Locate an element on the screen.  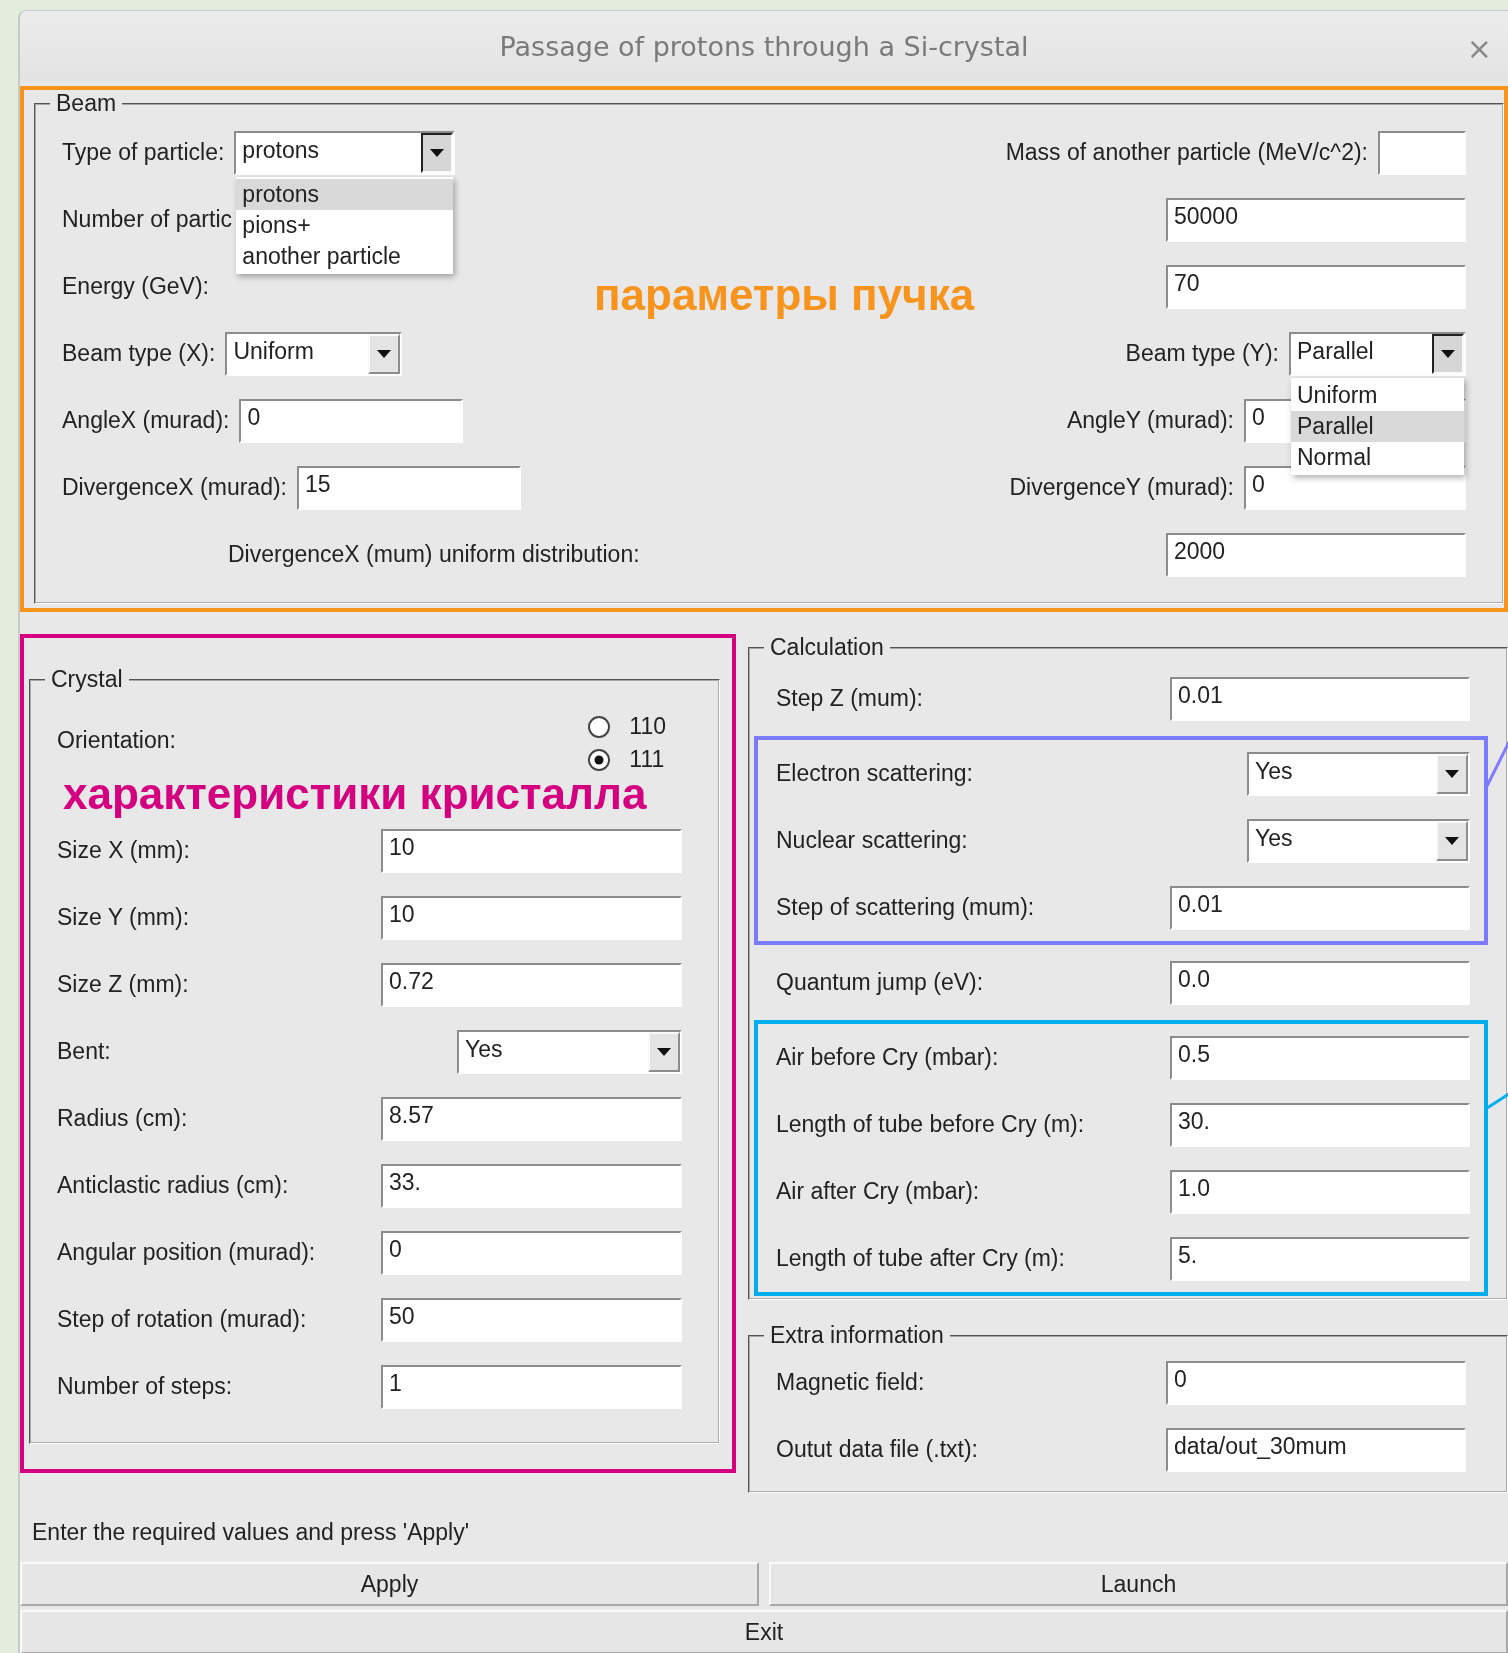
field-label: Step of scattering (mum): is located at coordinates (905, 907).